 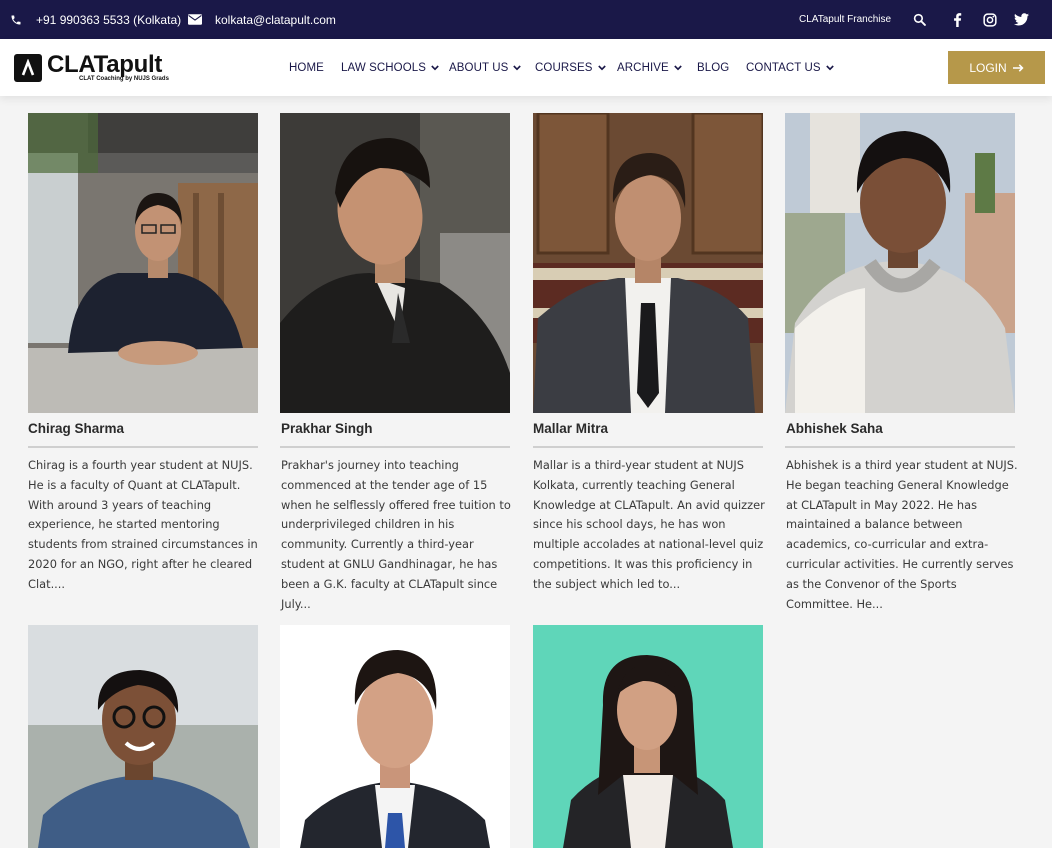 What do you see at coordinates (957, 19) in the screenshot?
I see `facebook-icon` at bounding box center [957, 19].